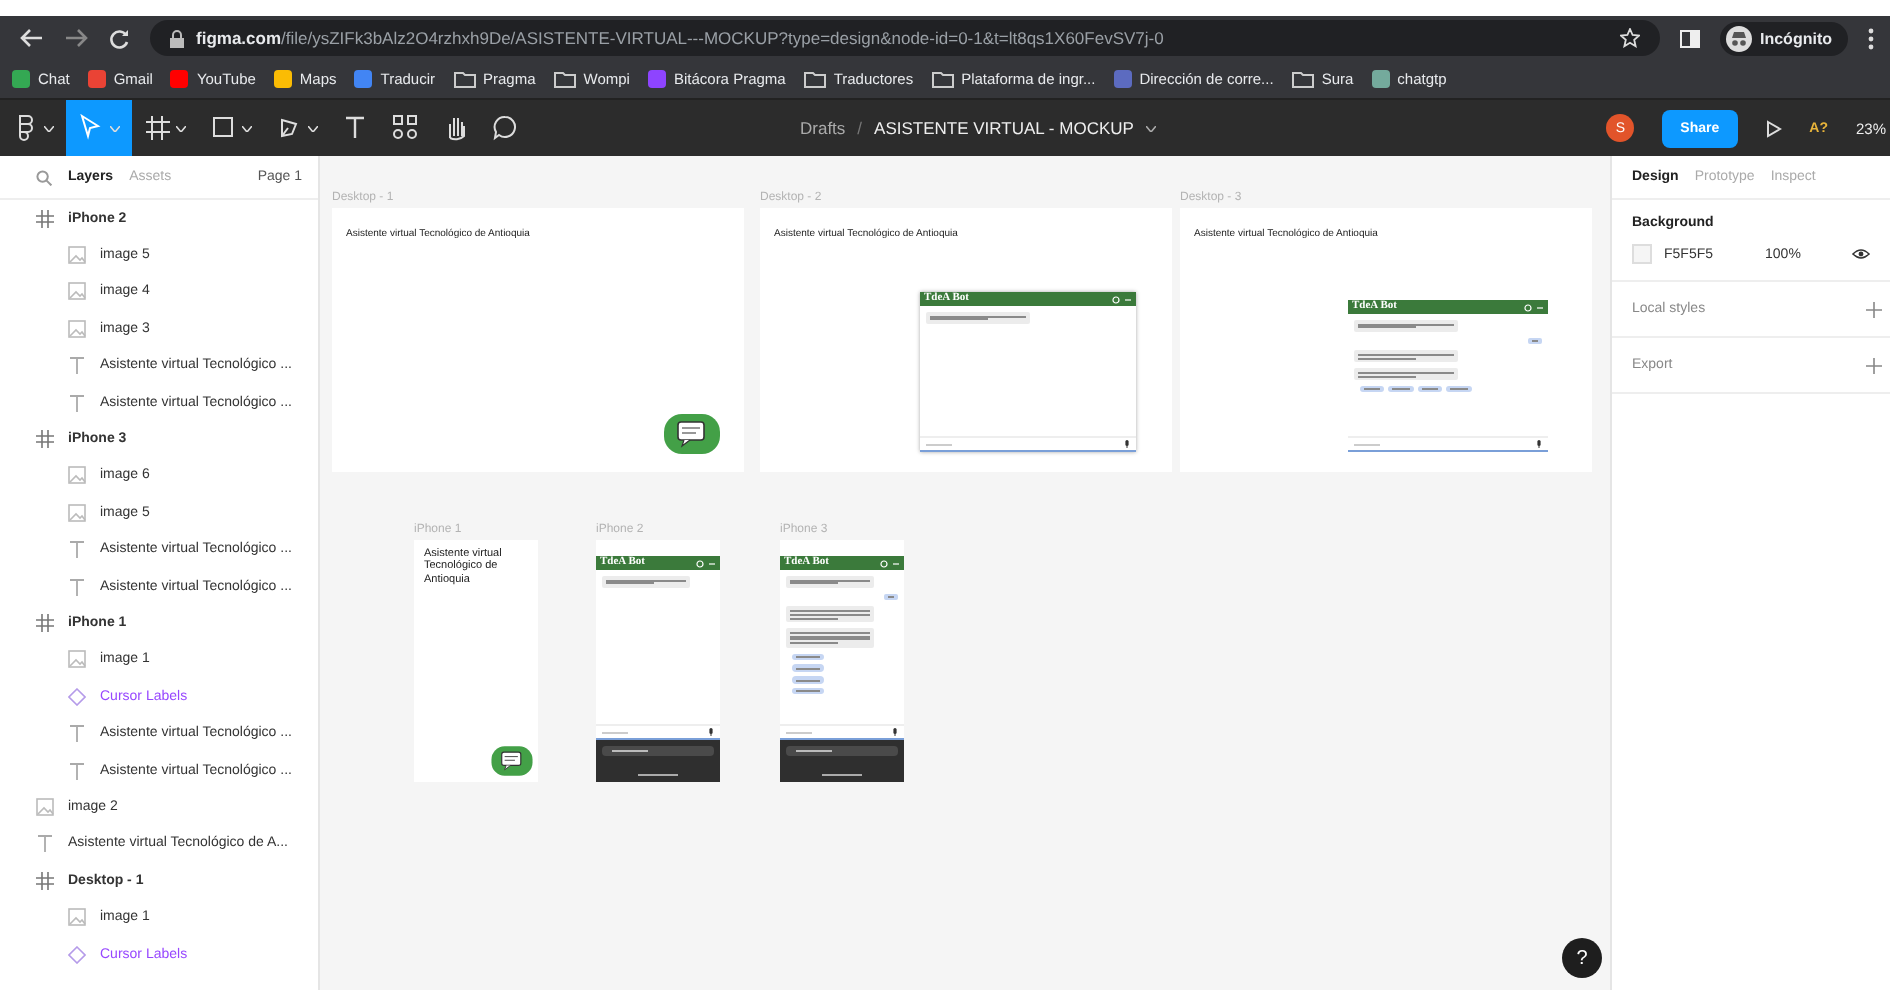 Image resolution: width=1890 pixels, height=990 pixels. I want to click on pen-tool-icon, so click(289, 128).